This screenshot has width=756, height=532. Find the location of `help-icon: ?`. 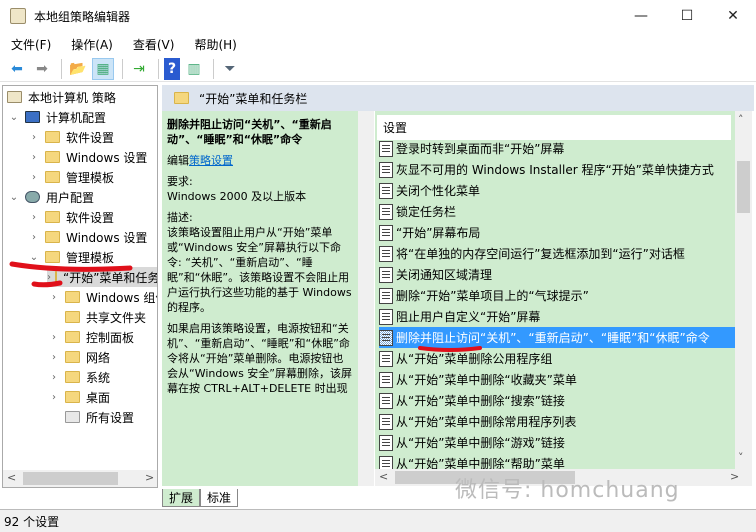

help-icon: ? is located at coordinates (172, 68).